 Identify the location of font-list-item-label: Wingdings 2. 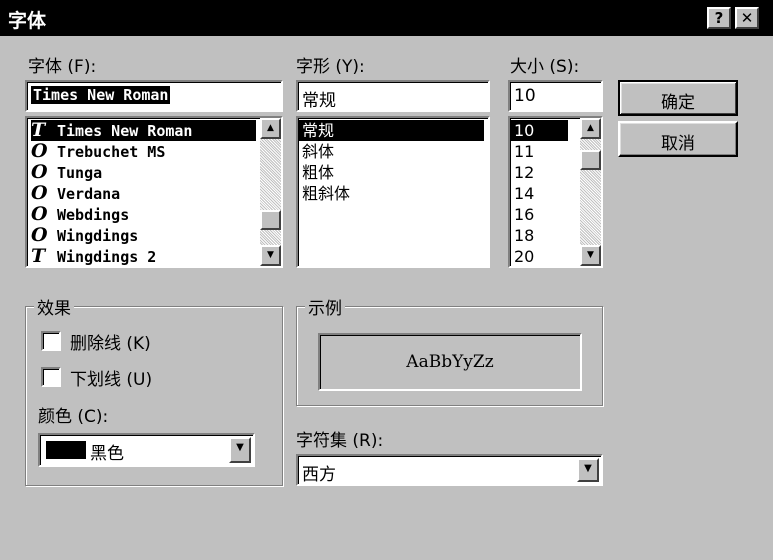
(107, 257).